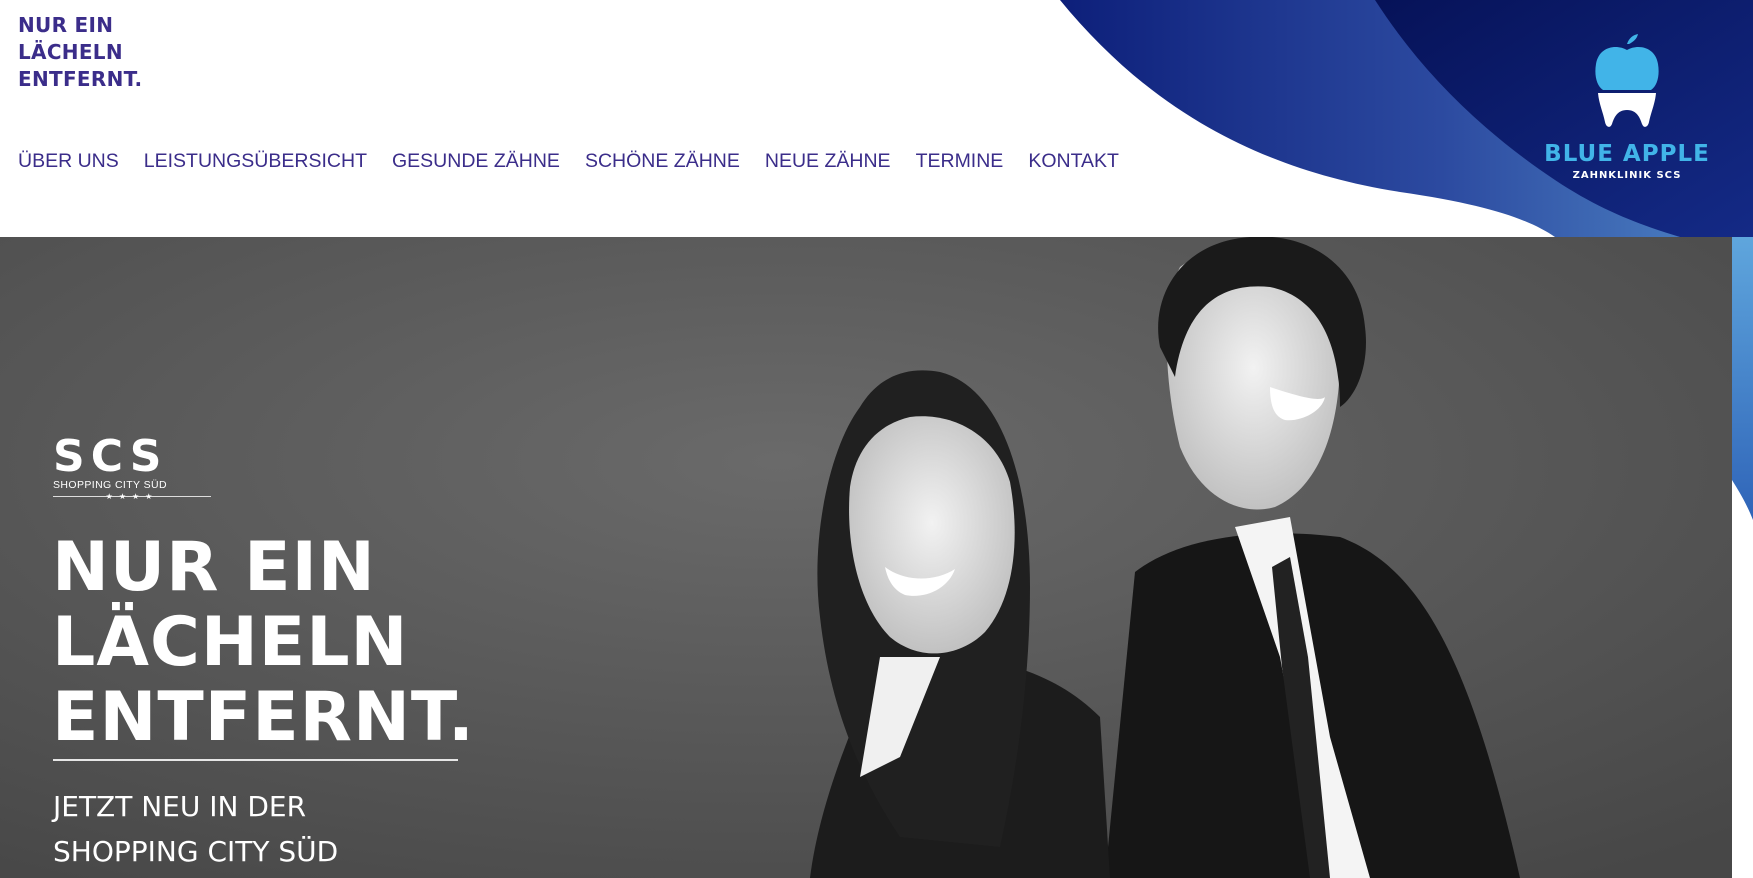 The height and width of the screenshot is (878, 1753). I want to click on nav-leistungsuebersicht: LEISTUNGSÜBERSICHT, so click(255, 161).